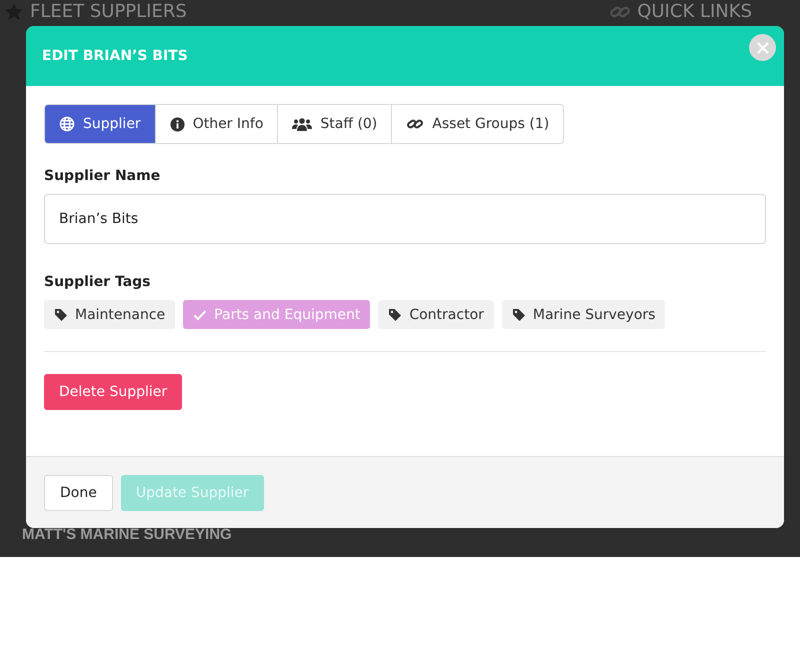  I want to click on footer-button: Done, so click(78, 492).